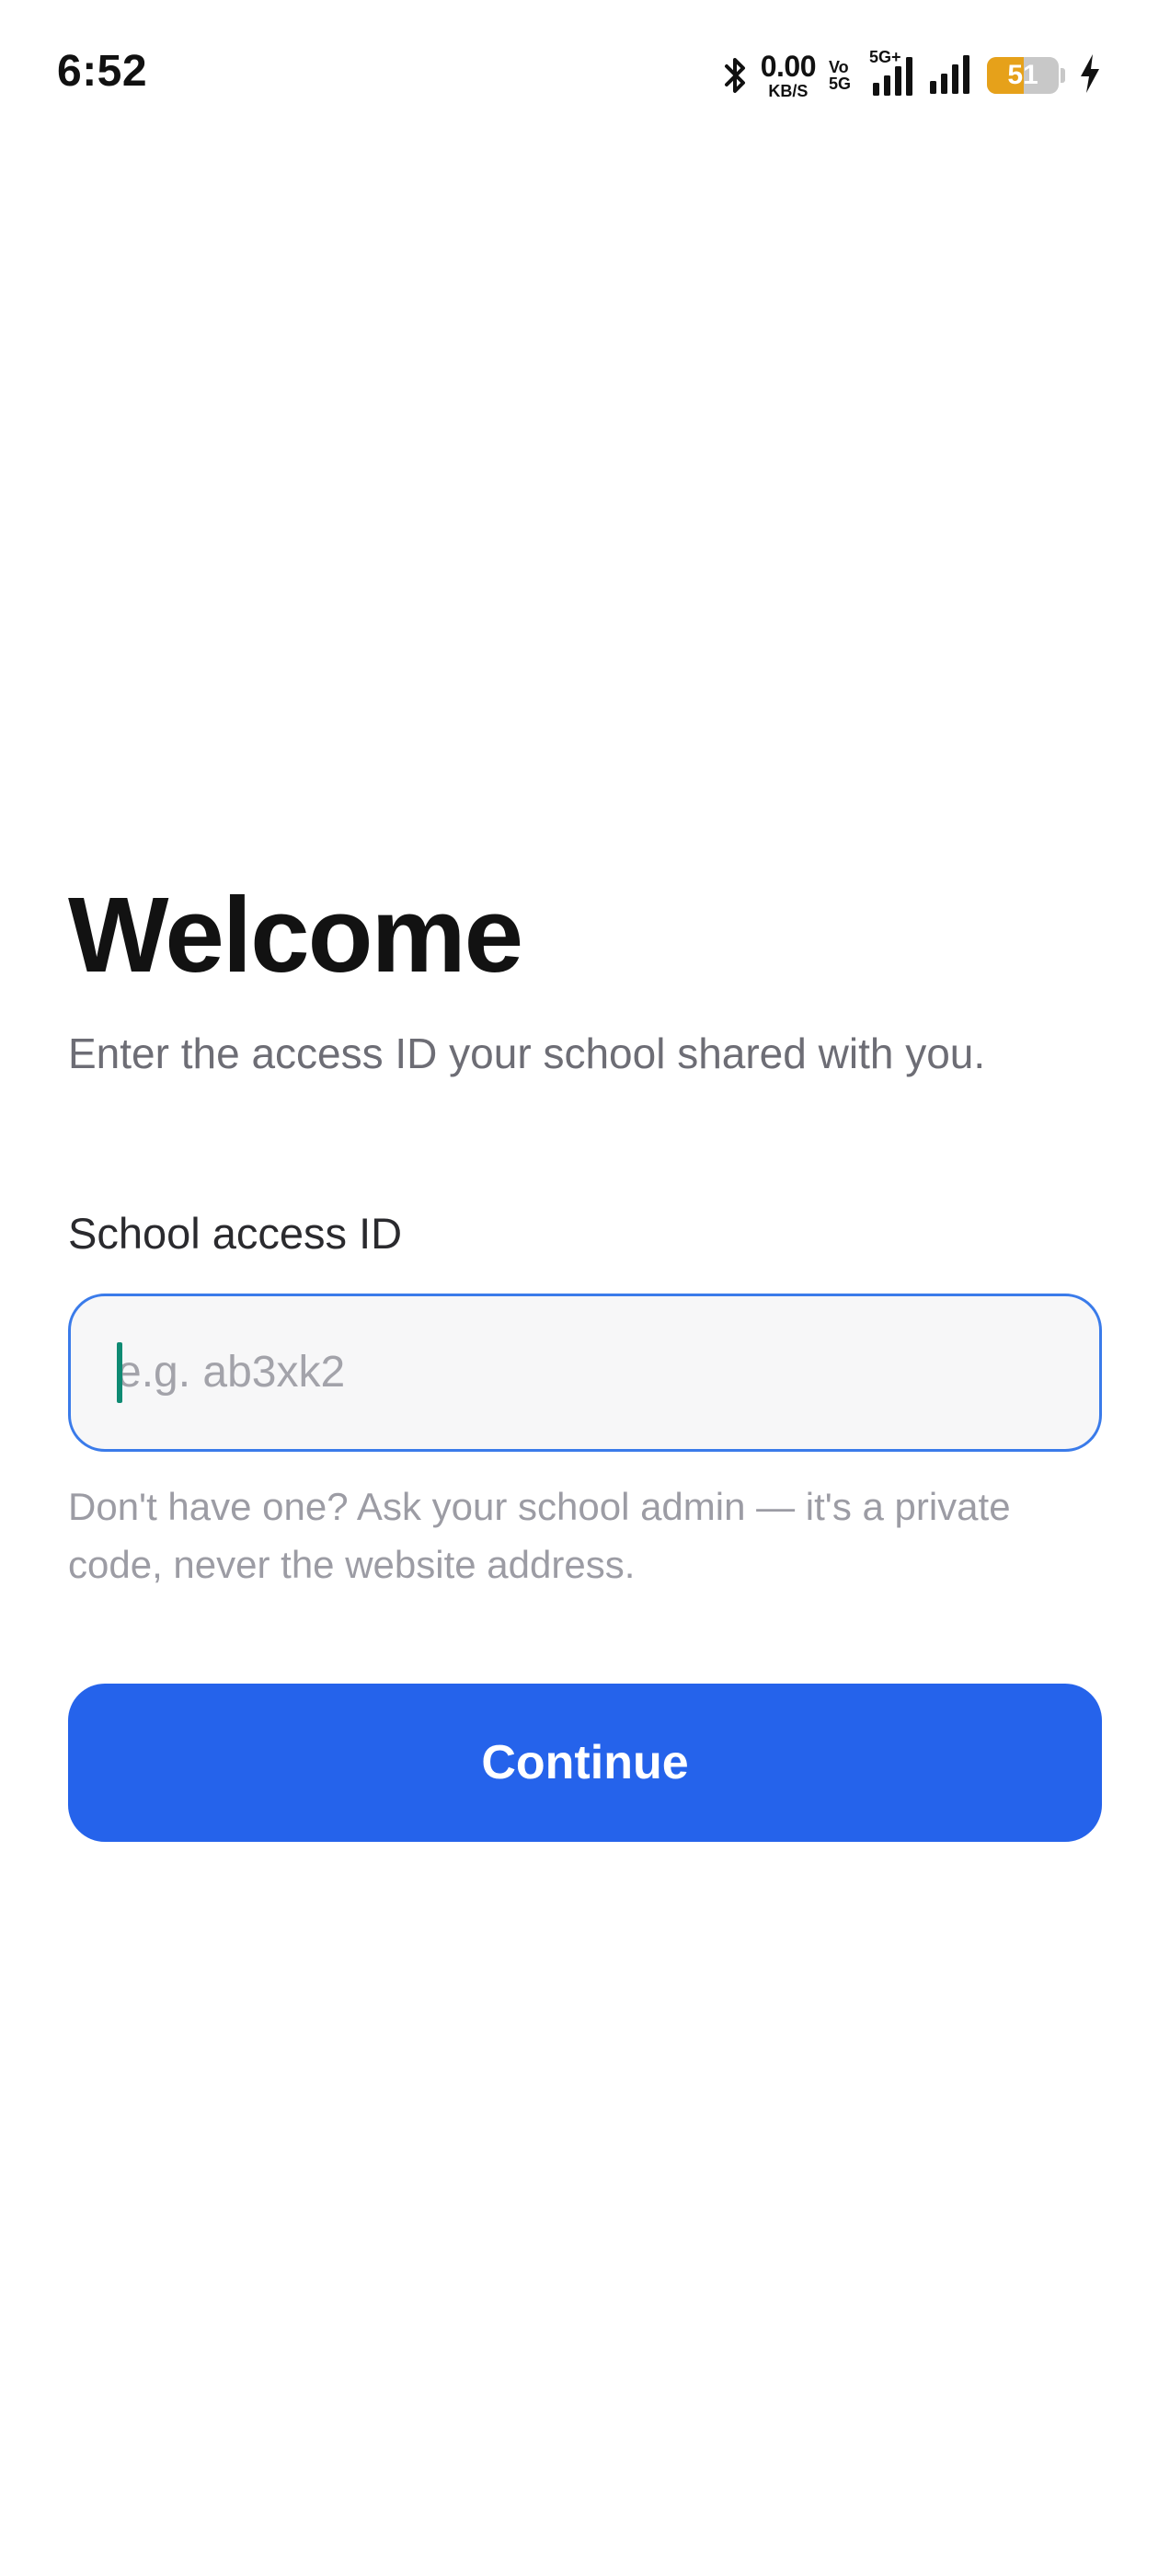 This screenshot has width=1170, height=2576. What do you see at coordinates (889, 73) in the screenshot?
I see `signal-5g-icon: 5G+` at bounding box center [889, 73].